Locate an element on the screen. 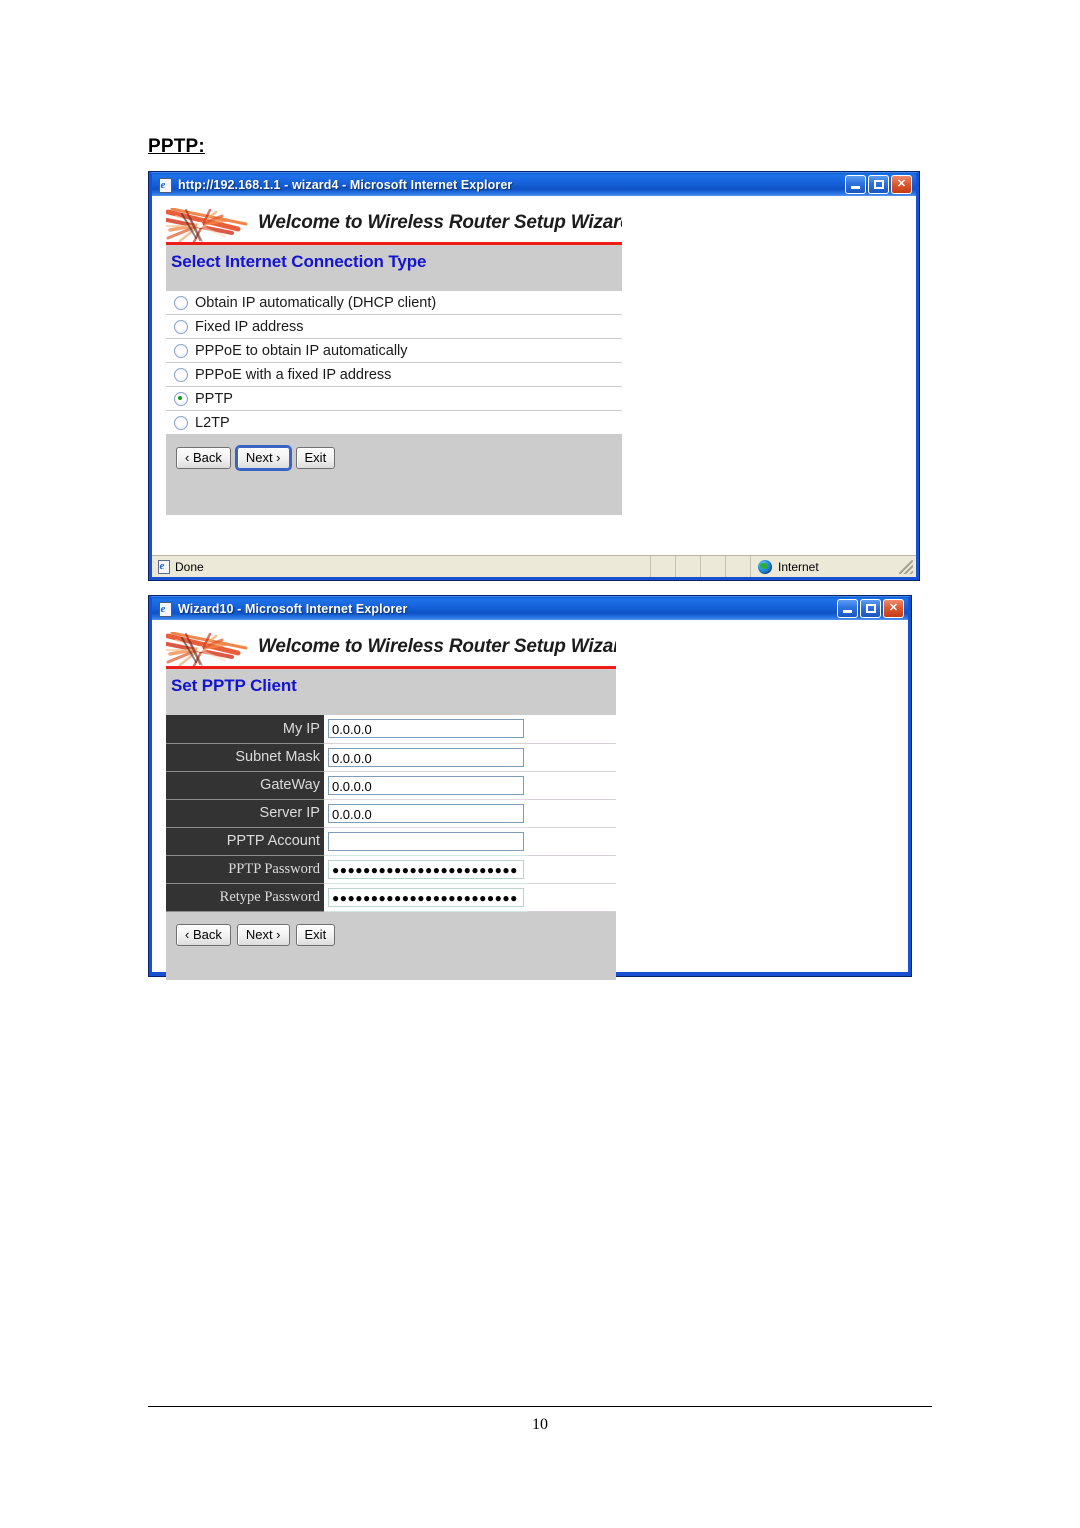  banner-title: Welcome to Wireless Router Setup Wizard is located at coordinates (437, 646).